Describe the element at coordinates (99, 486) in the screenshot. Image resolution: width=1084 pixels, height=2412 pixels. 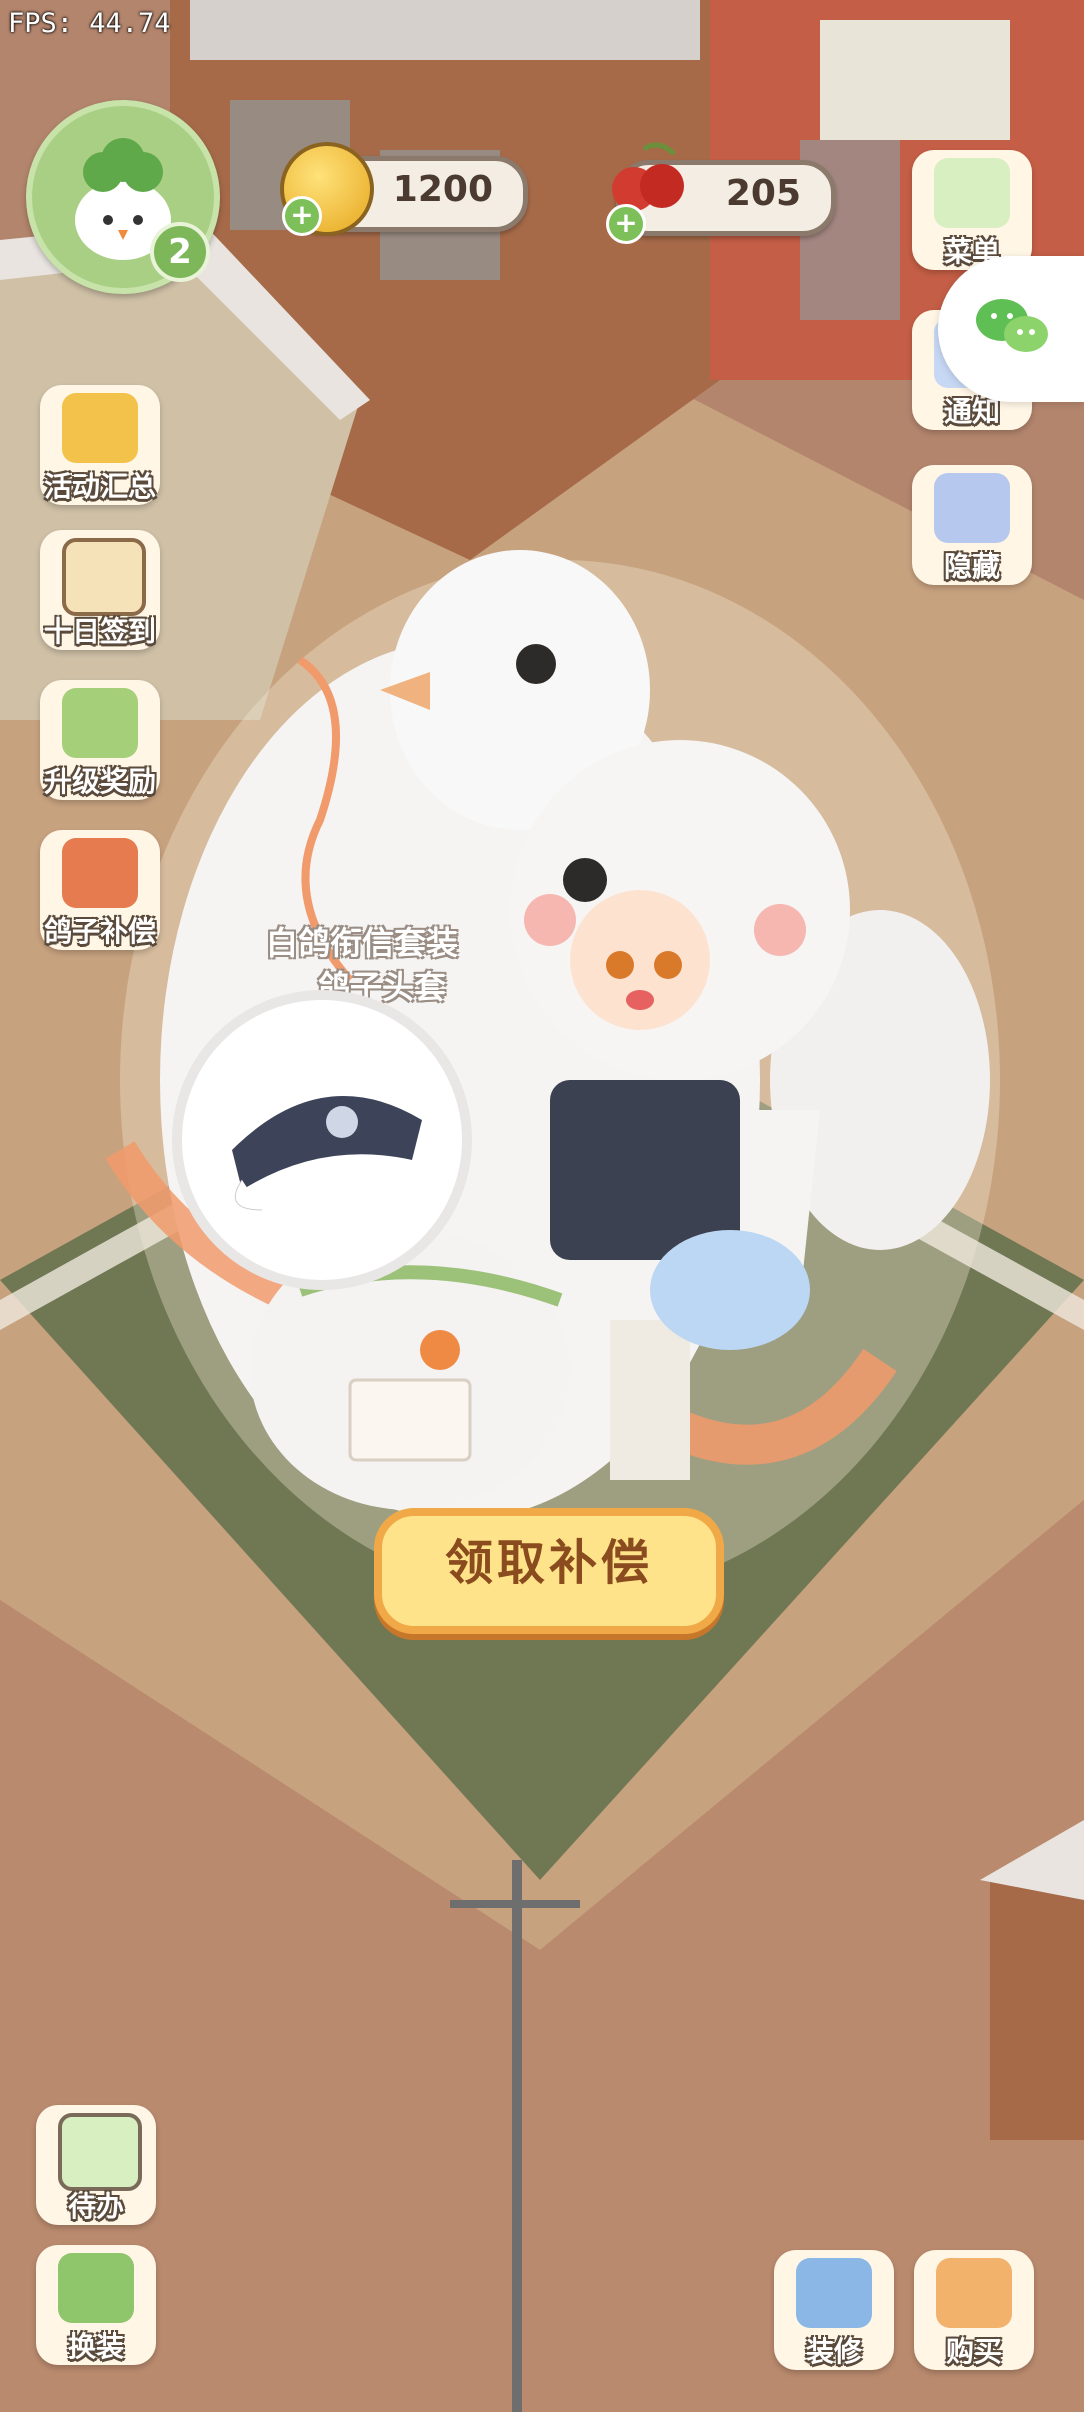
I see `event-summary-label: 活动汇总` at that location.